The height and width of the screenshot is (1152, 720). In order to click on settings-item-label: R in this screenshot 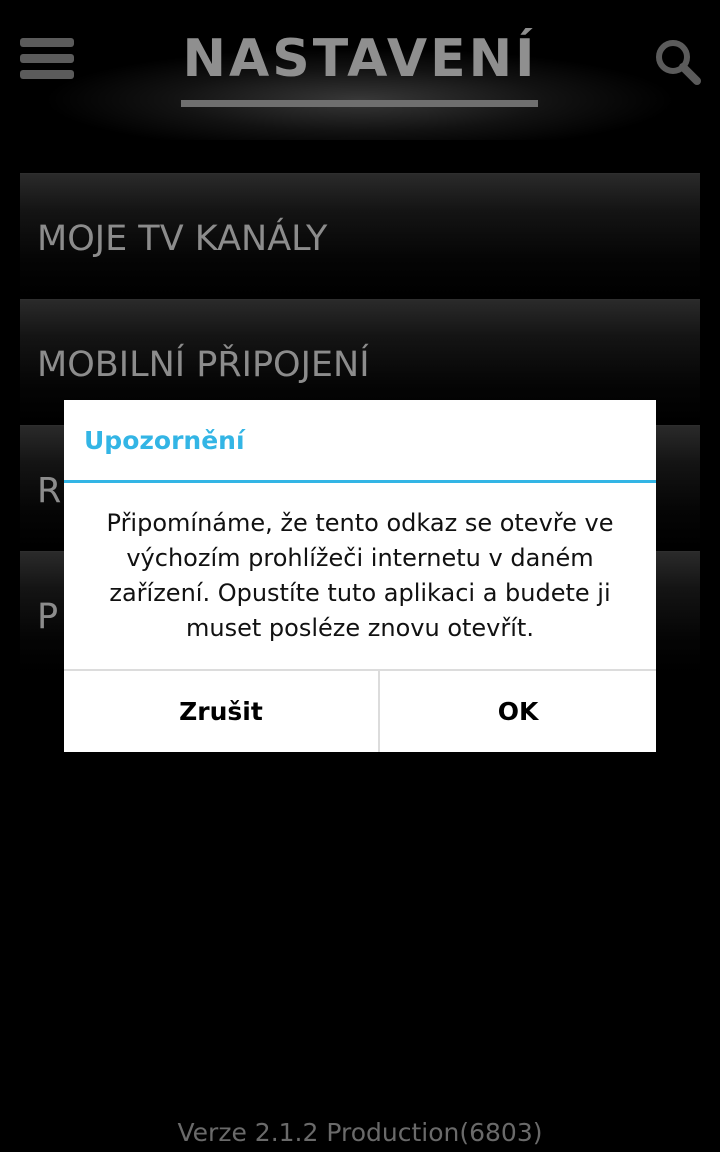, I will do `click(49, 491)`.